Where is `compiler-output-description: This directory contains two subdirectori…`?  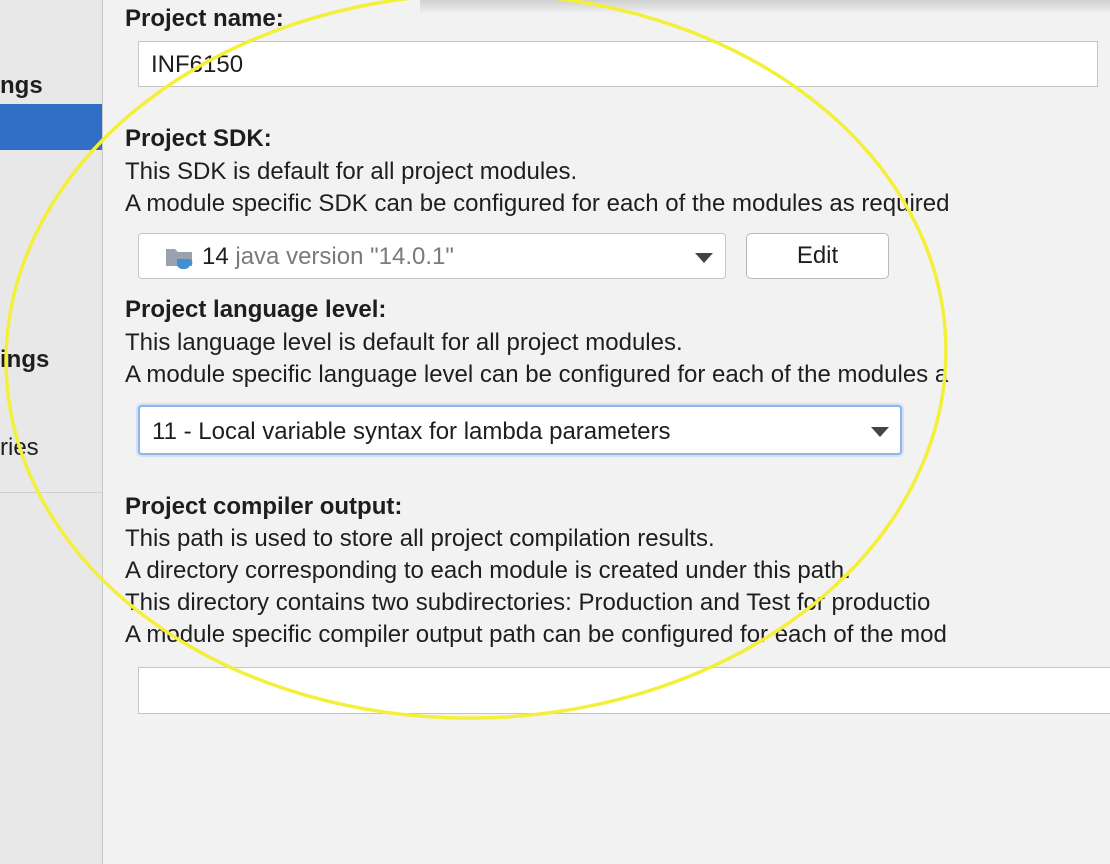
compiler-output-description: This directory contains two subdirectori… is located at coordinates (528, 602).